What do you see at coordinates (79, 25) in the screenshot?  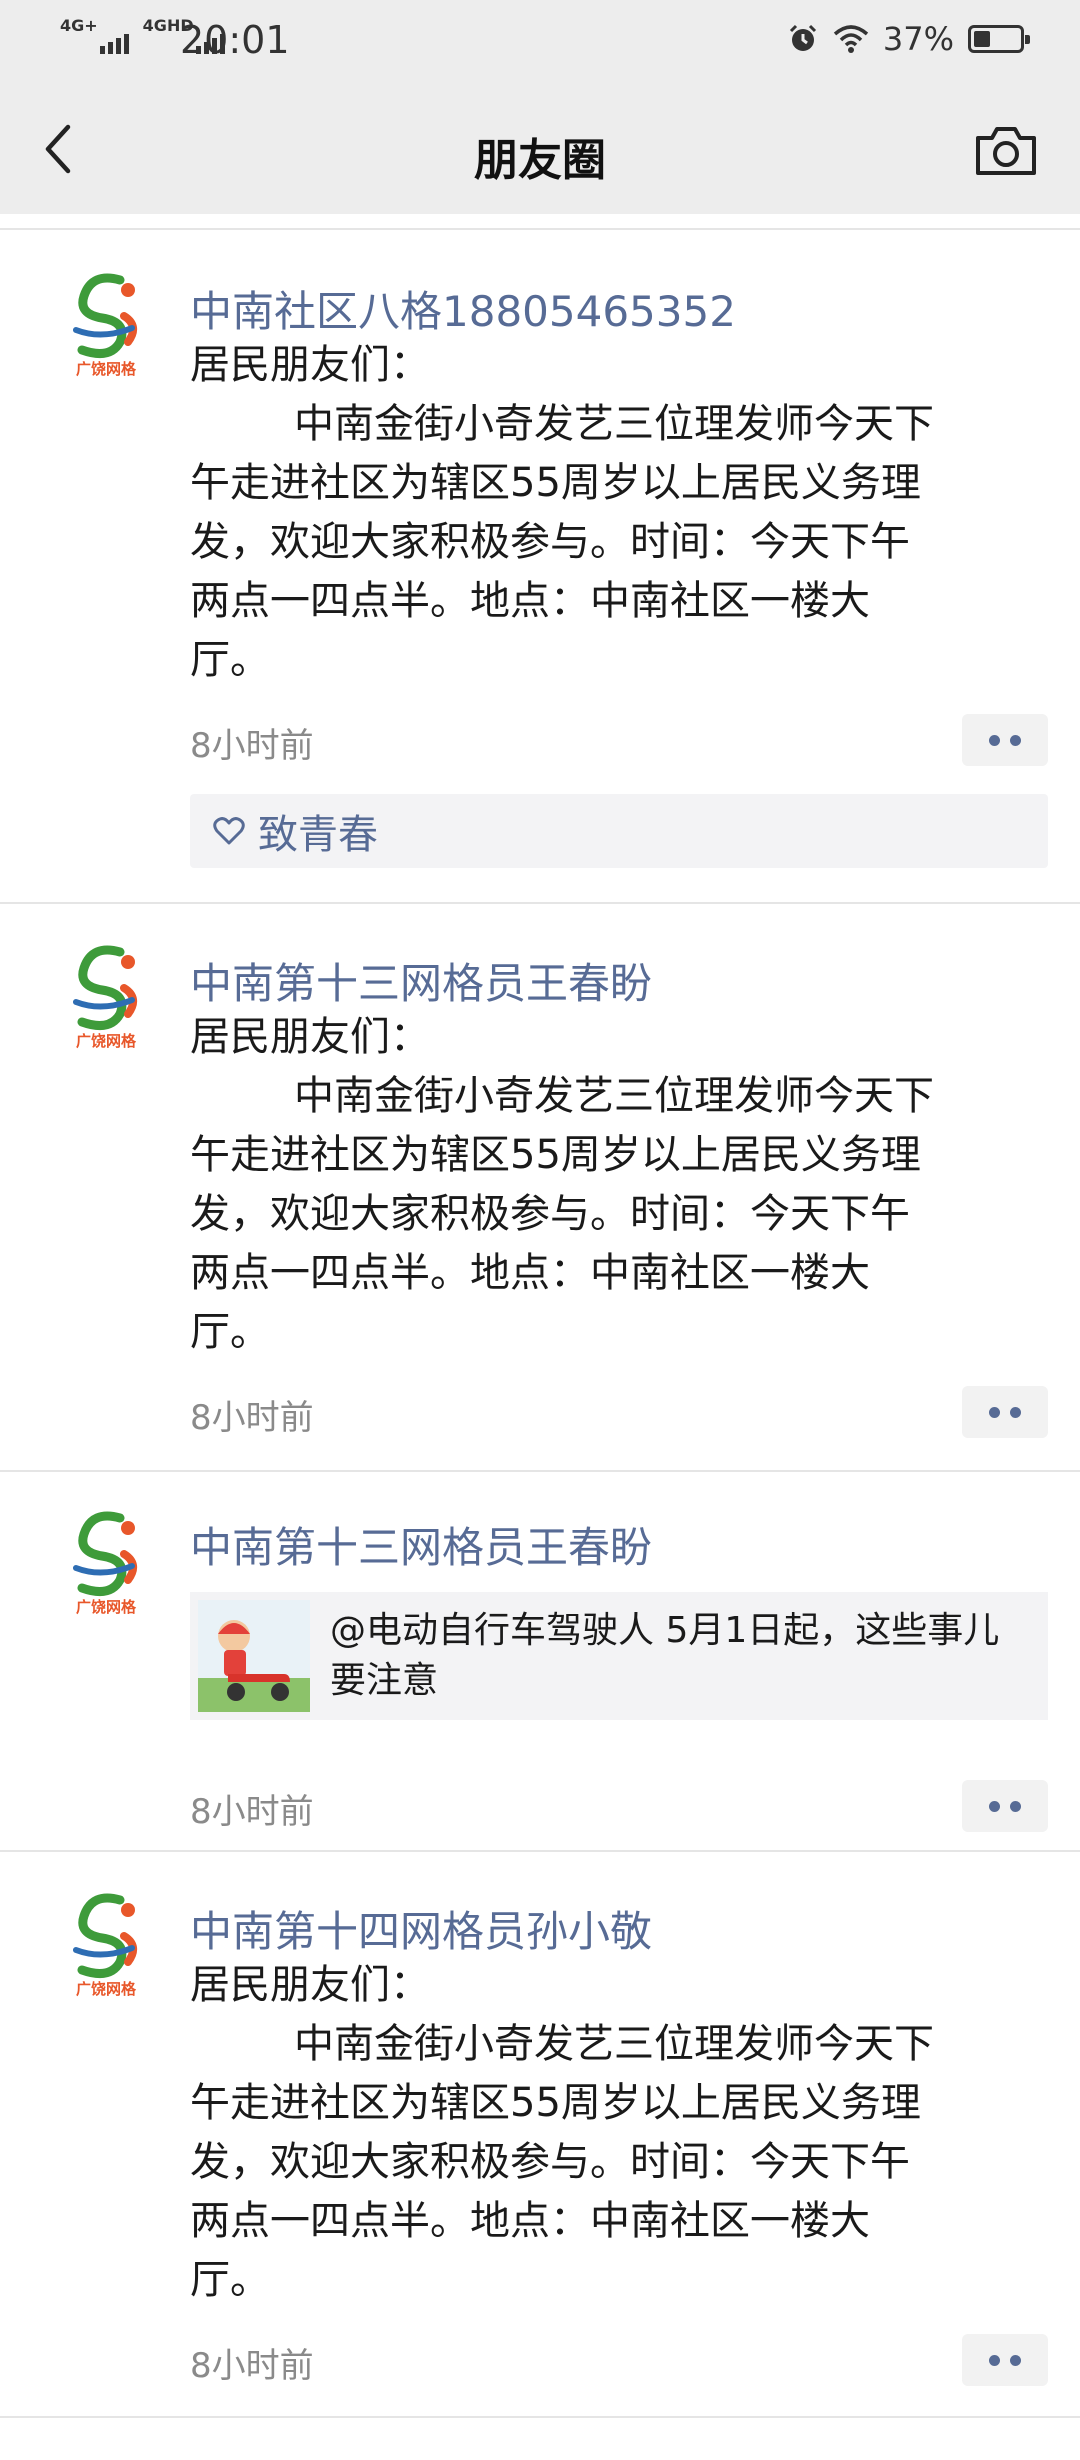 I see `network-1-label: 4G+` at bounding box center [79, 25].